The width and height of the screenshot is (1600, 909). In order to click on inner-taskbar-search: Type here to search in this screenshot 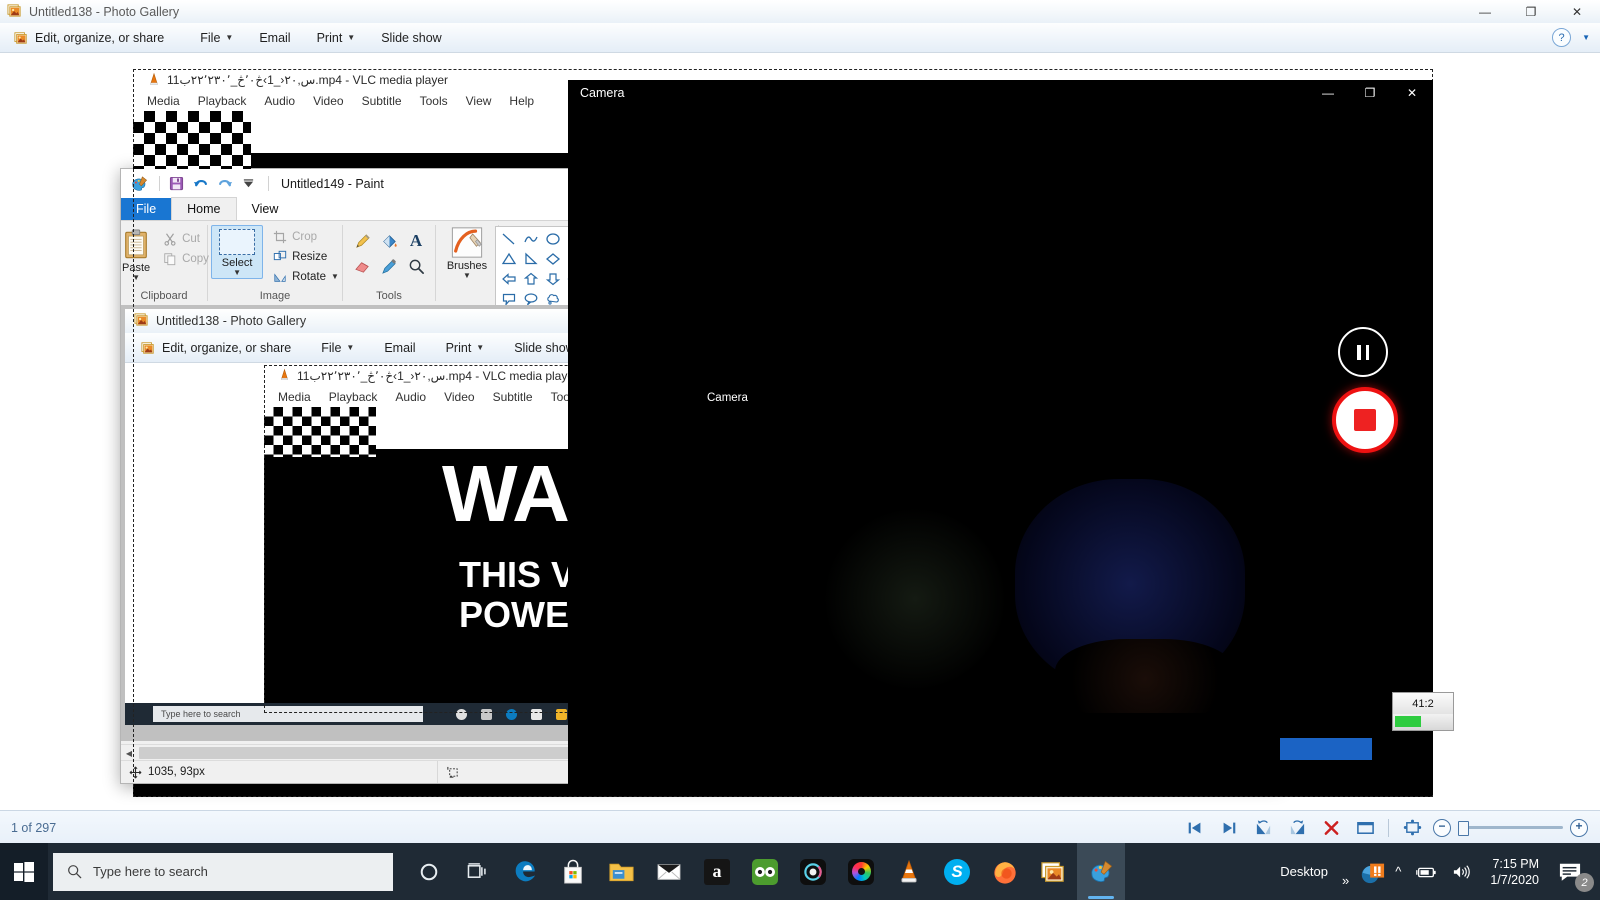, I will do `click(288, 714)`.